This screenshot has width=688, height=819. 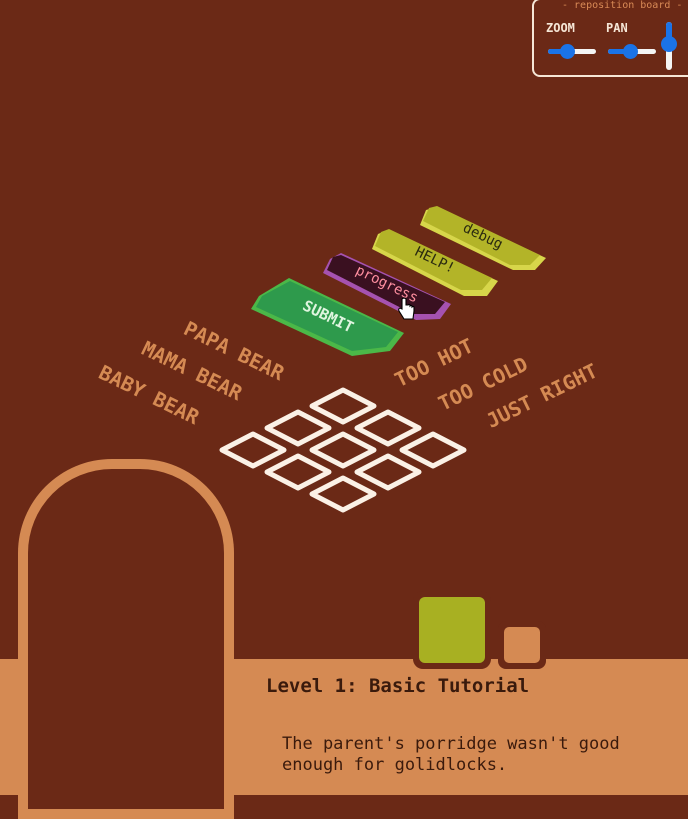 What do you see at coordinates (388, 428) in the screenshot?
I see `grid-cell-r1-c2` at bounding box center [388, 428].